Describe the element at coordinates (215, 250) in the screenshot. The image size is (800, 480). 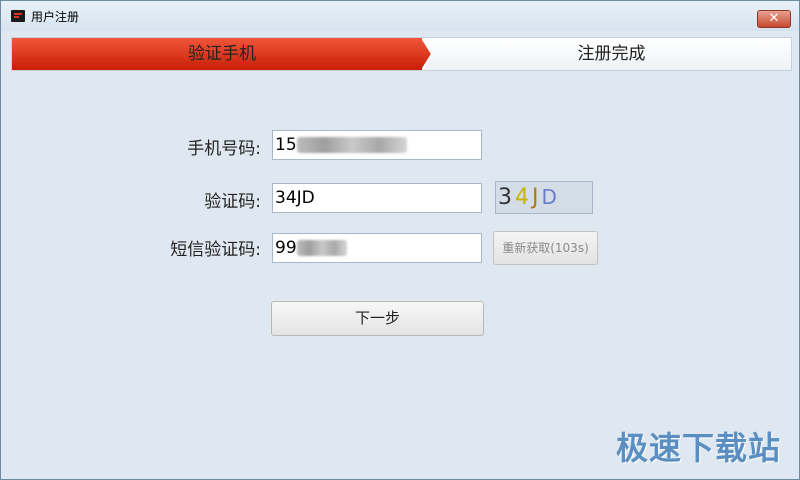
I see `sms-code-label: 短信验证码:` at that location.